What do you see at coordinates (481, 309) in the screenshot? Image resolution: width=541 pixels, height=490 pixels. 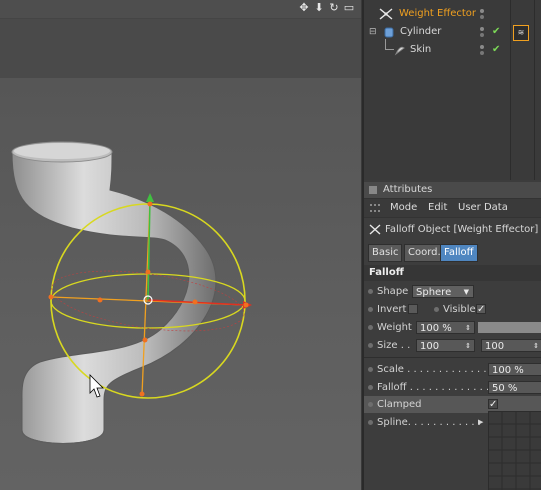 I see `visible-checkbox: ✓` at bounding box center [481, 309].